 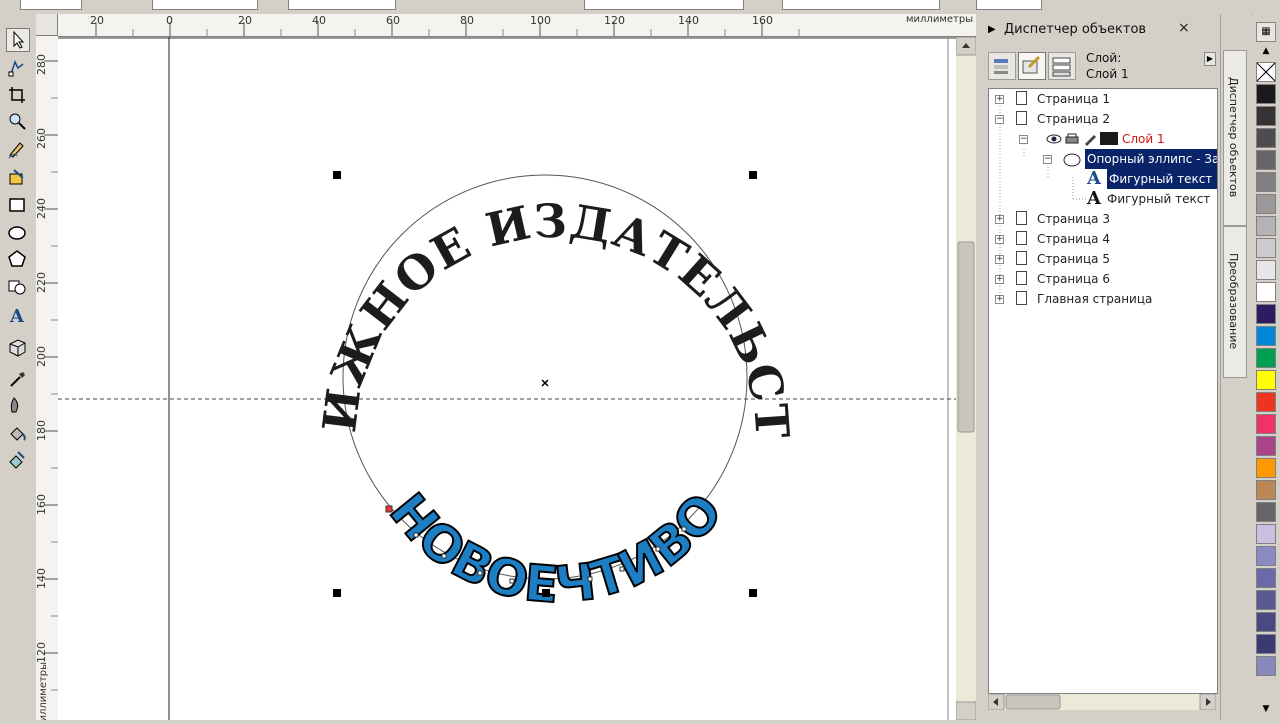 What do you see at coordinates (1235, 138) in the screenshot?
I see `tab-object-manager: Диспетчер объектов` at bounding box center [1235, 138].